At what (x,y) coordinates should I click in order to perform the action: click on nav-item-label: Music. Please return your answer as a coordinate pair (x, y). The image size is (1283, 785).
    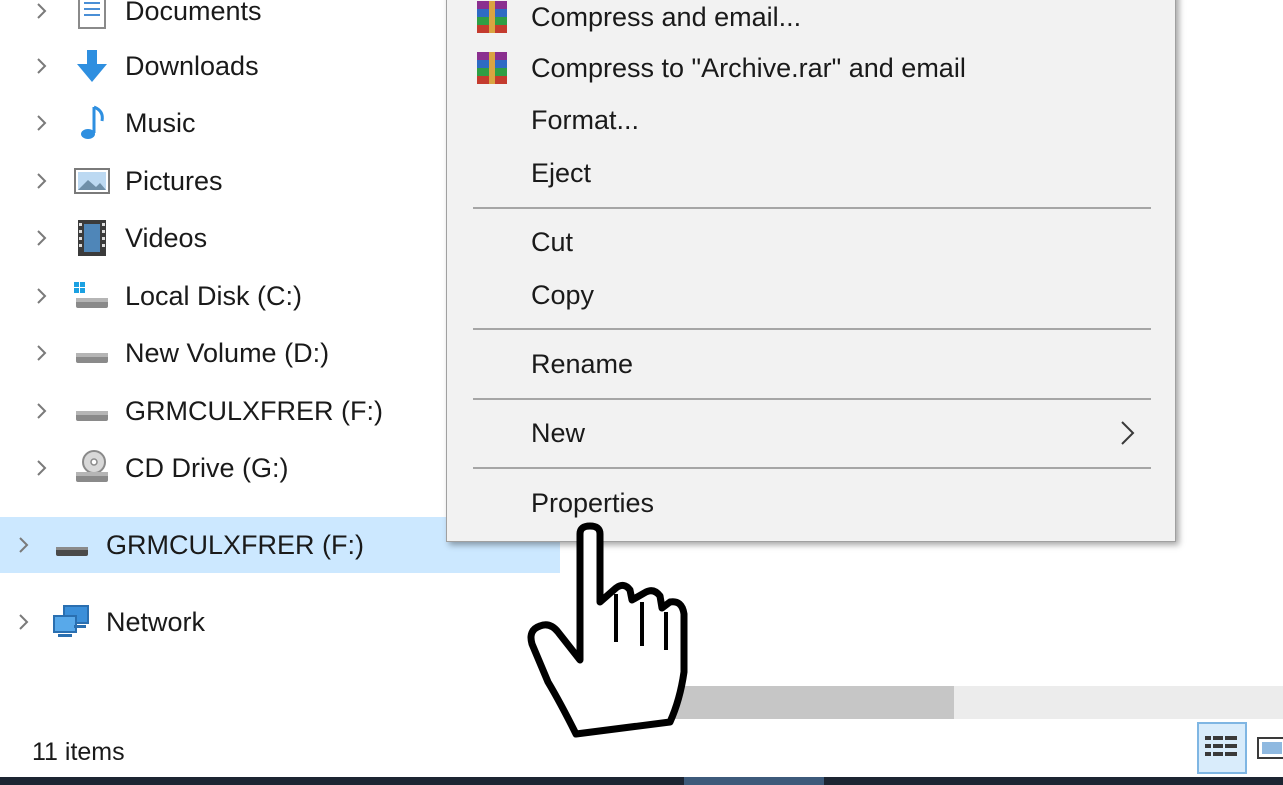
    Looking at the image, I should click on (160, 123).